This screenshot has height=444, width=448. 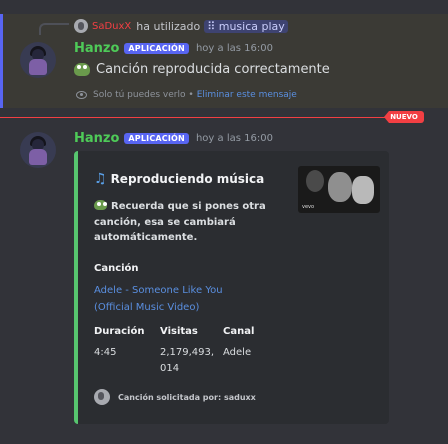 What do you see at coordinates (187, 179) in the screenshot?
I see `embed-title-text: Reproduciendo música` at bounding box center [187, 179].